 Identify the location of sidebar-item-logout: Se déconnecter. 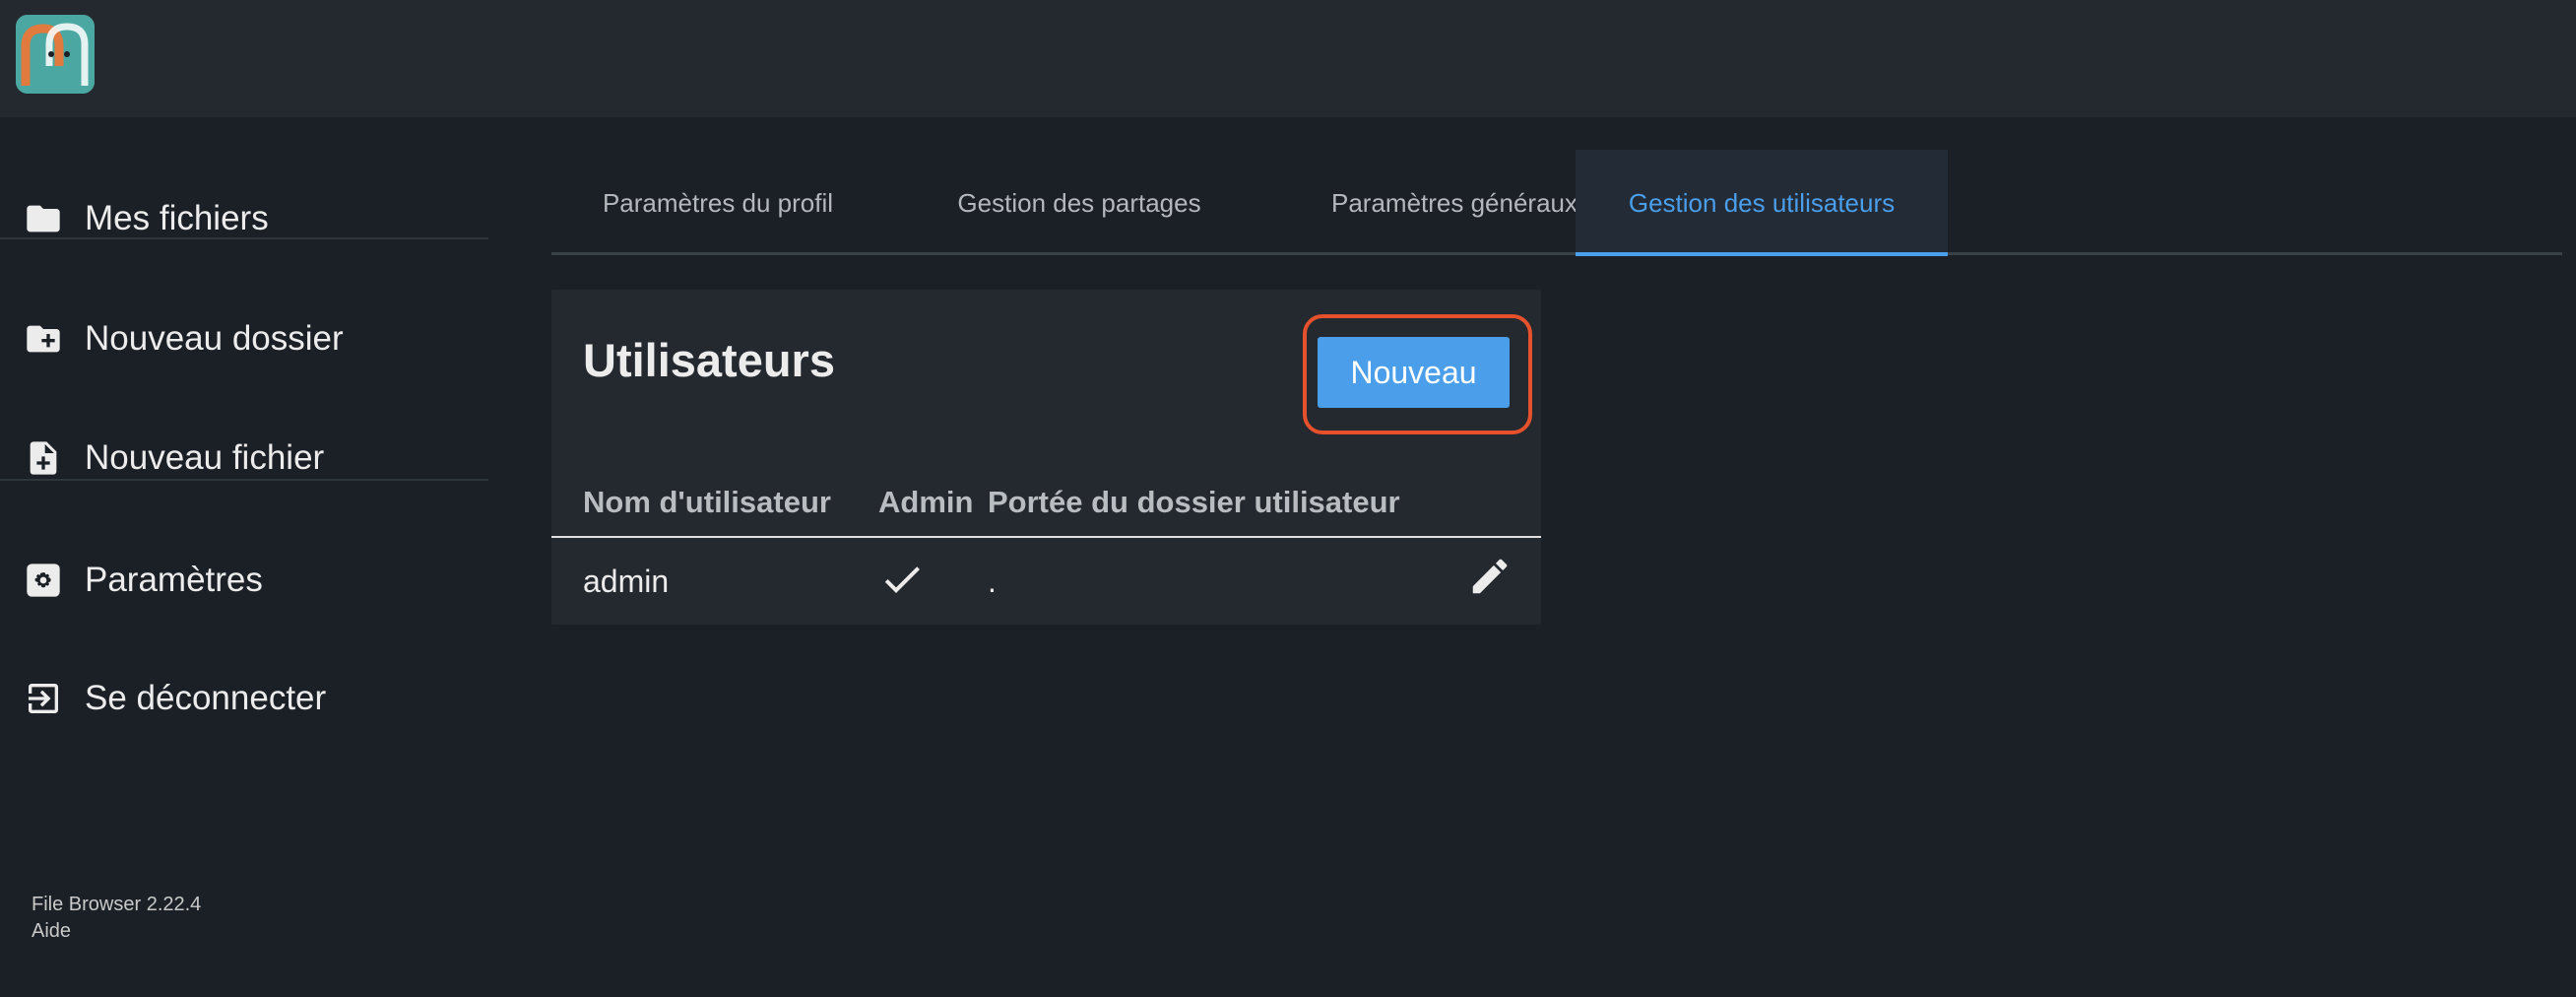
(244, 698).